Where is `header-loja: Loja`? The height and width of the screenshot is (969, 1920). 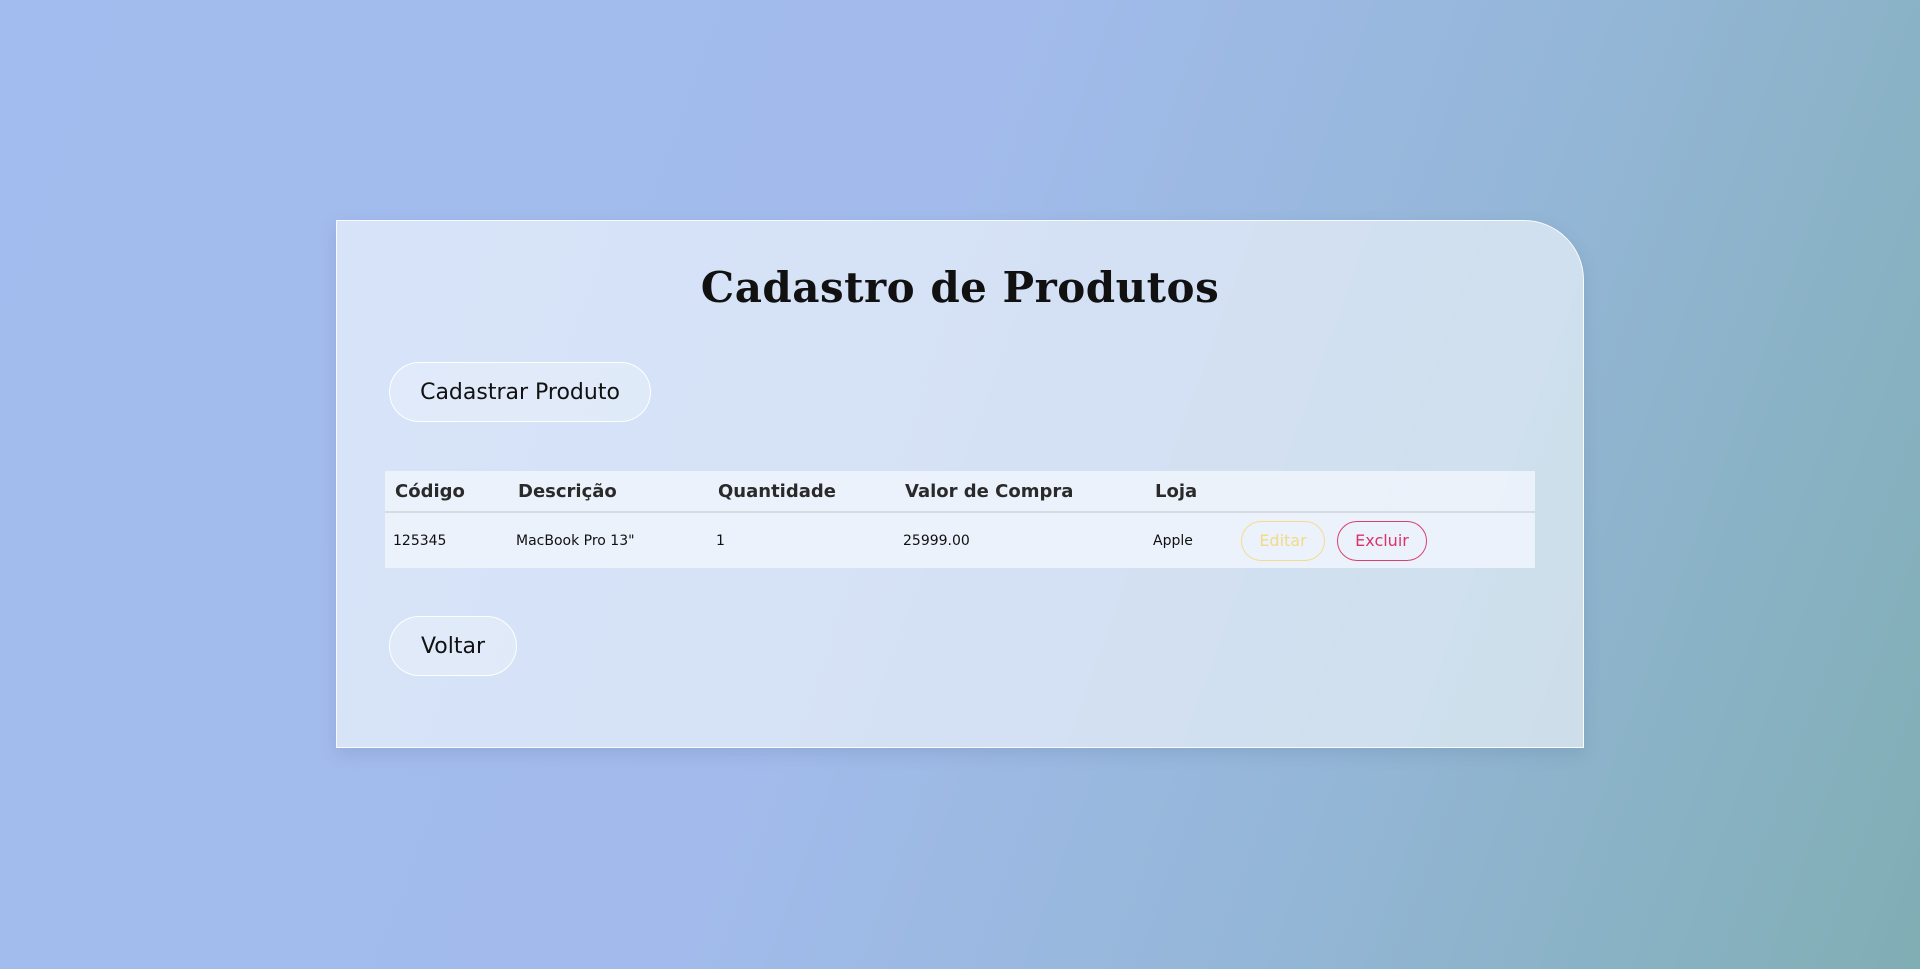
header-loja: Loja is located at coordinates (1176, 491).